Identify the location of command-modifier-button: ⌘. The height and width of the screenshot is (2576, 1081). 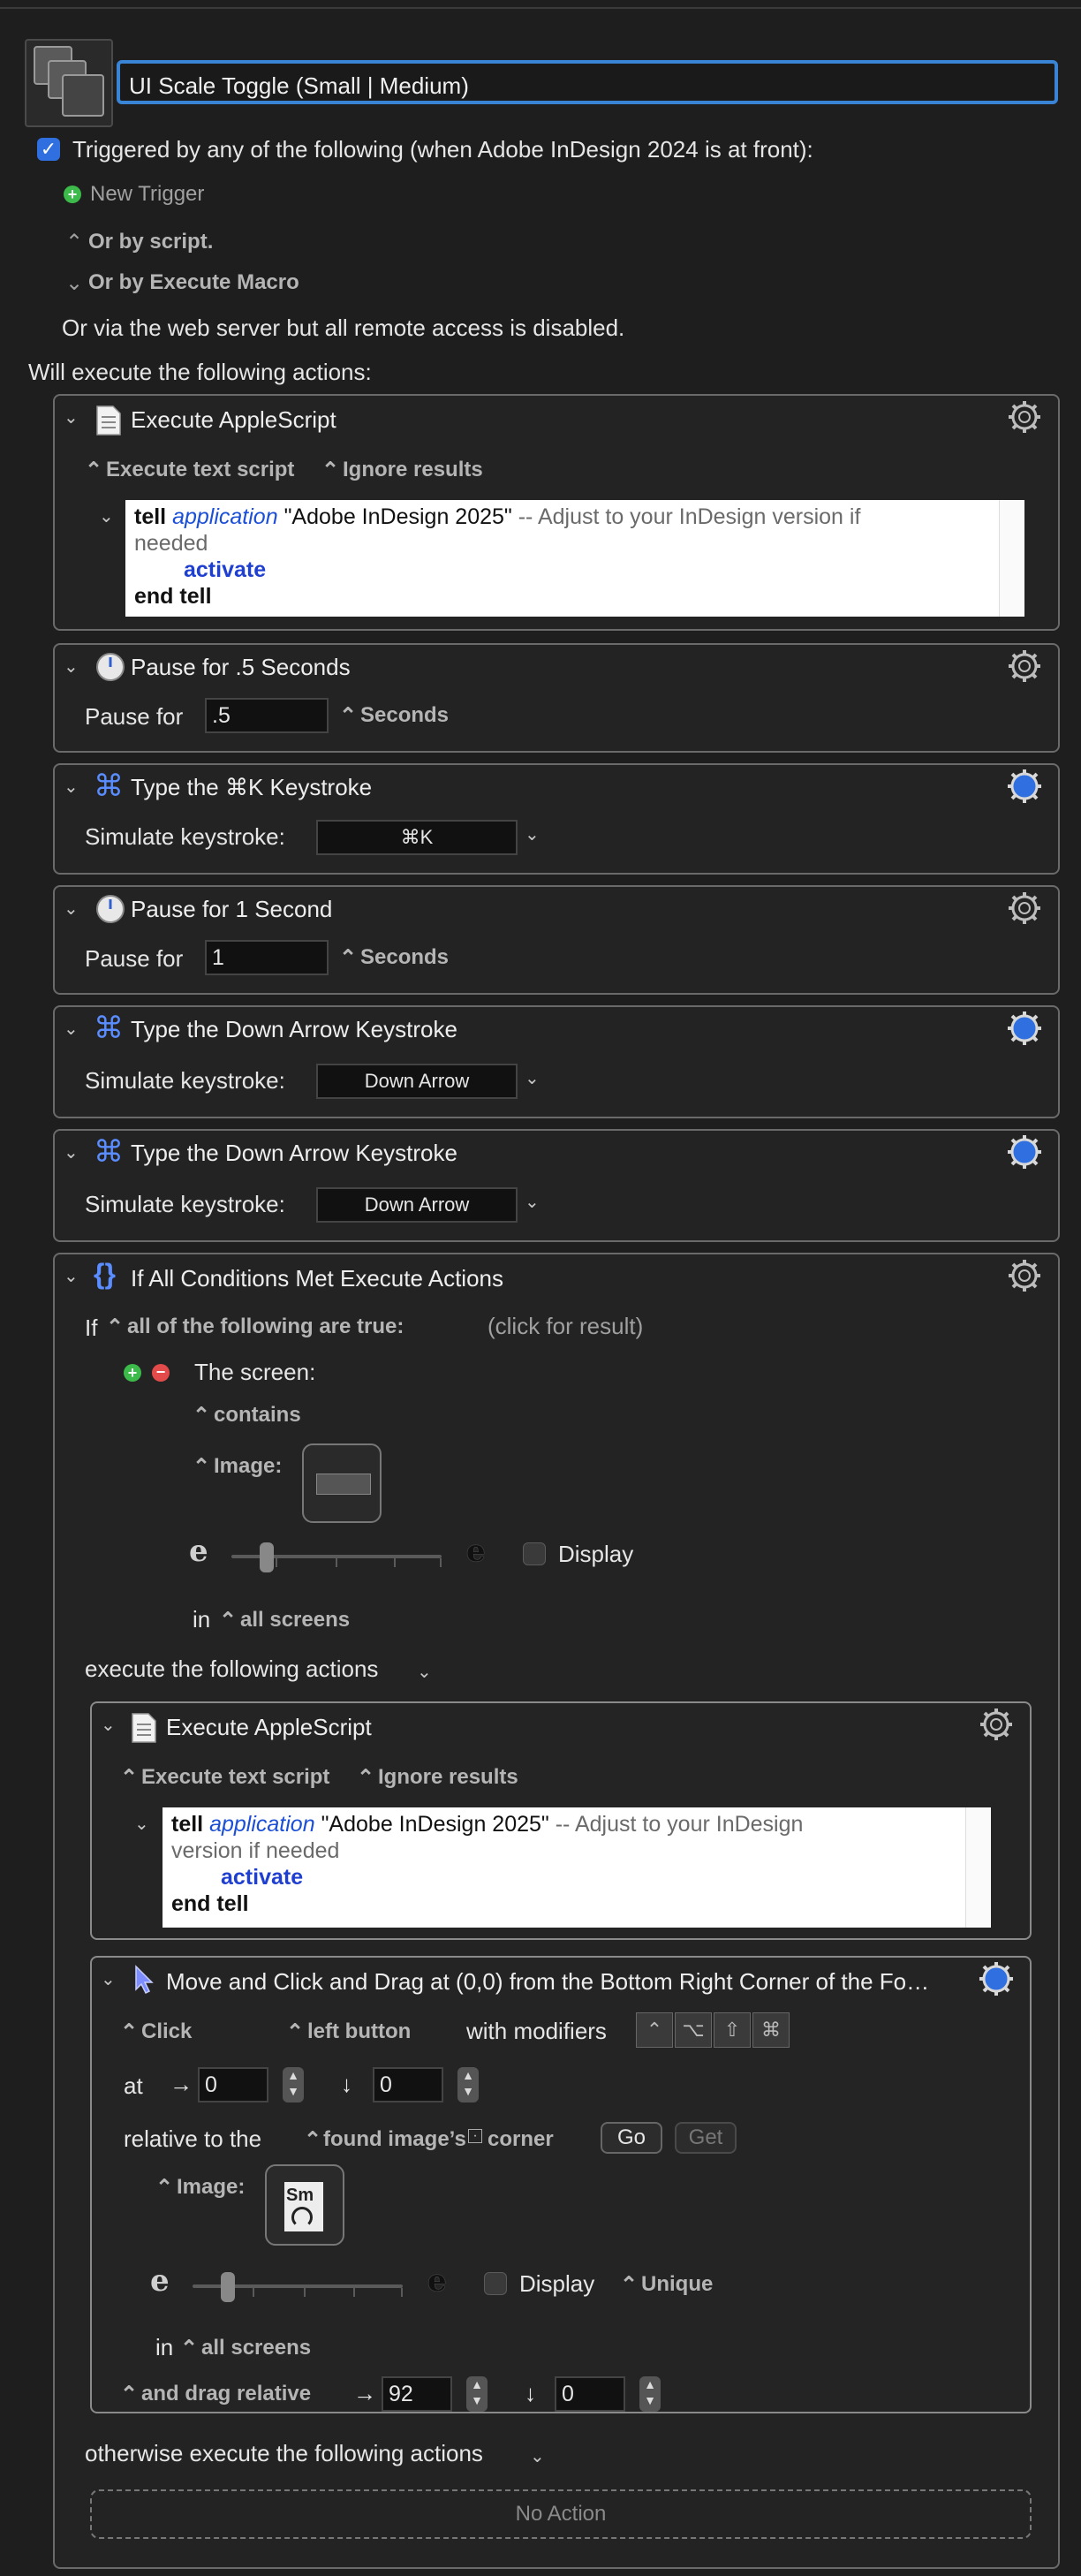
(771, 2030).